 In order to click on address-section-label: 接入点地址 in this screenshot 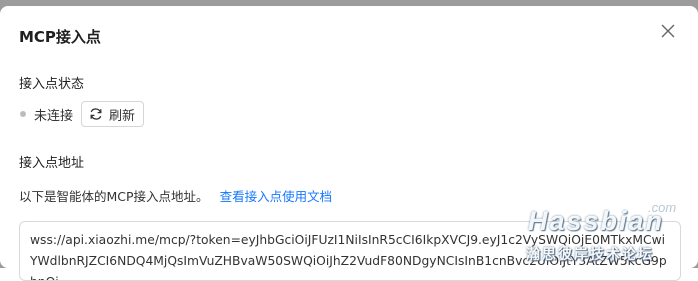, I will do `click(52, 163)`.